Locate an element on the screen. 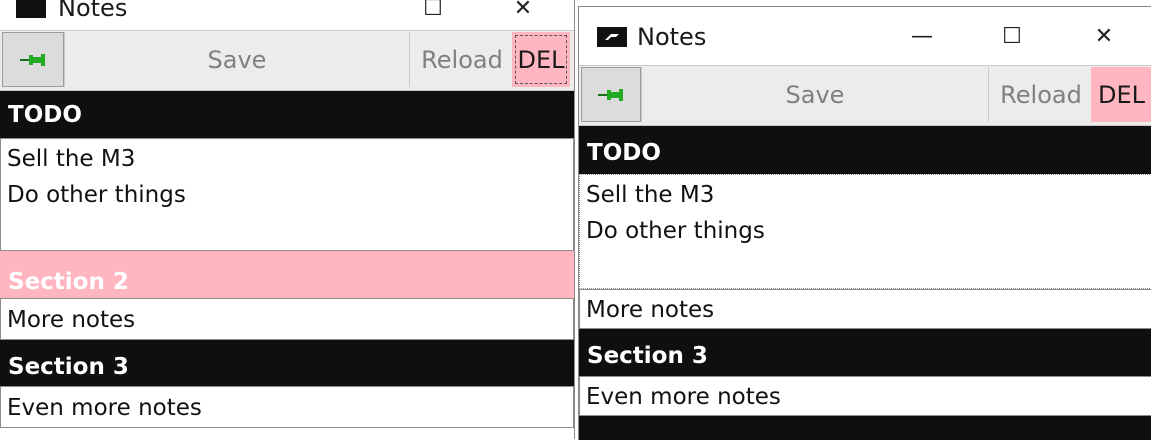 Image resolution: width=1151 pixels, height=440 pixels. minimize-button: — is located at coordinates (922, 36).